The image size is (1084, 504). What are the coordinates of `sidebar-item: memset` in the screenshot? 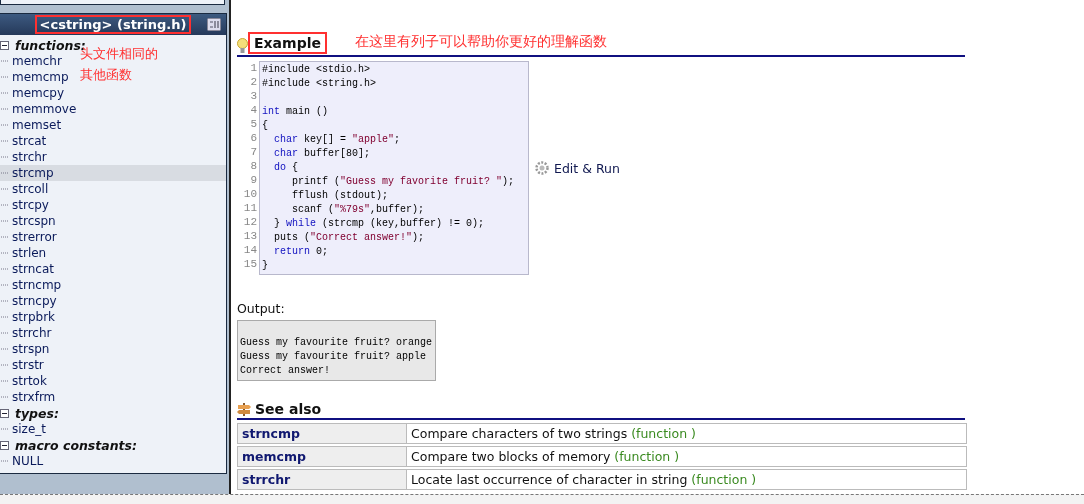 It's located at (33, 125).